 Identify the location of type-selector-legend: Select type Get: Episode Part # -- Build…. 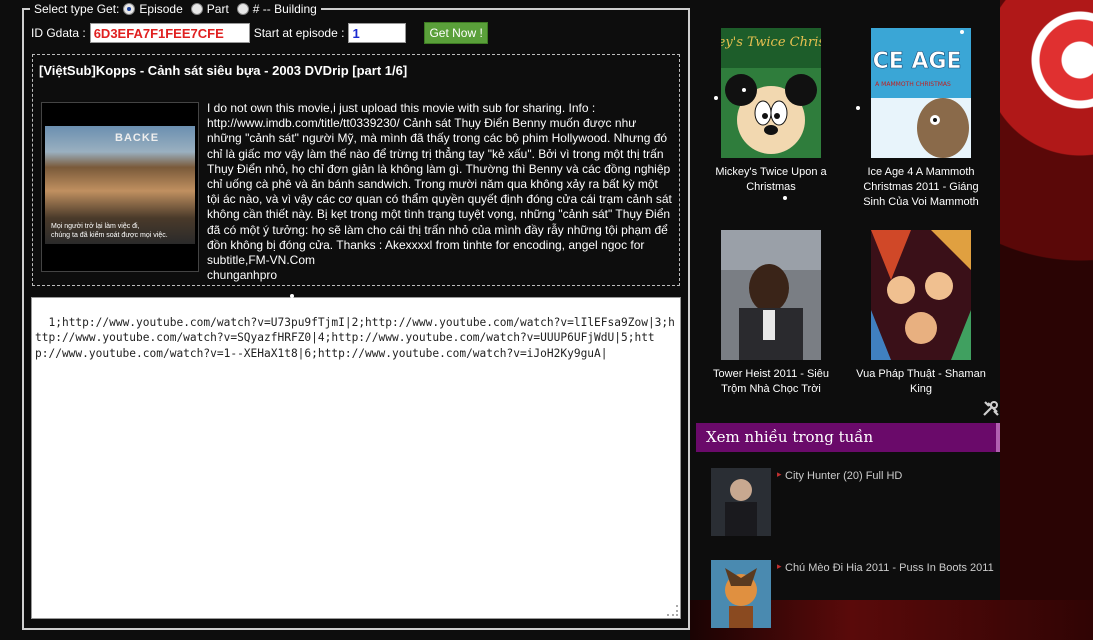
(175, 9).